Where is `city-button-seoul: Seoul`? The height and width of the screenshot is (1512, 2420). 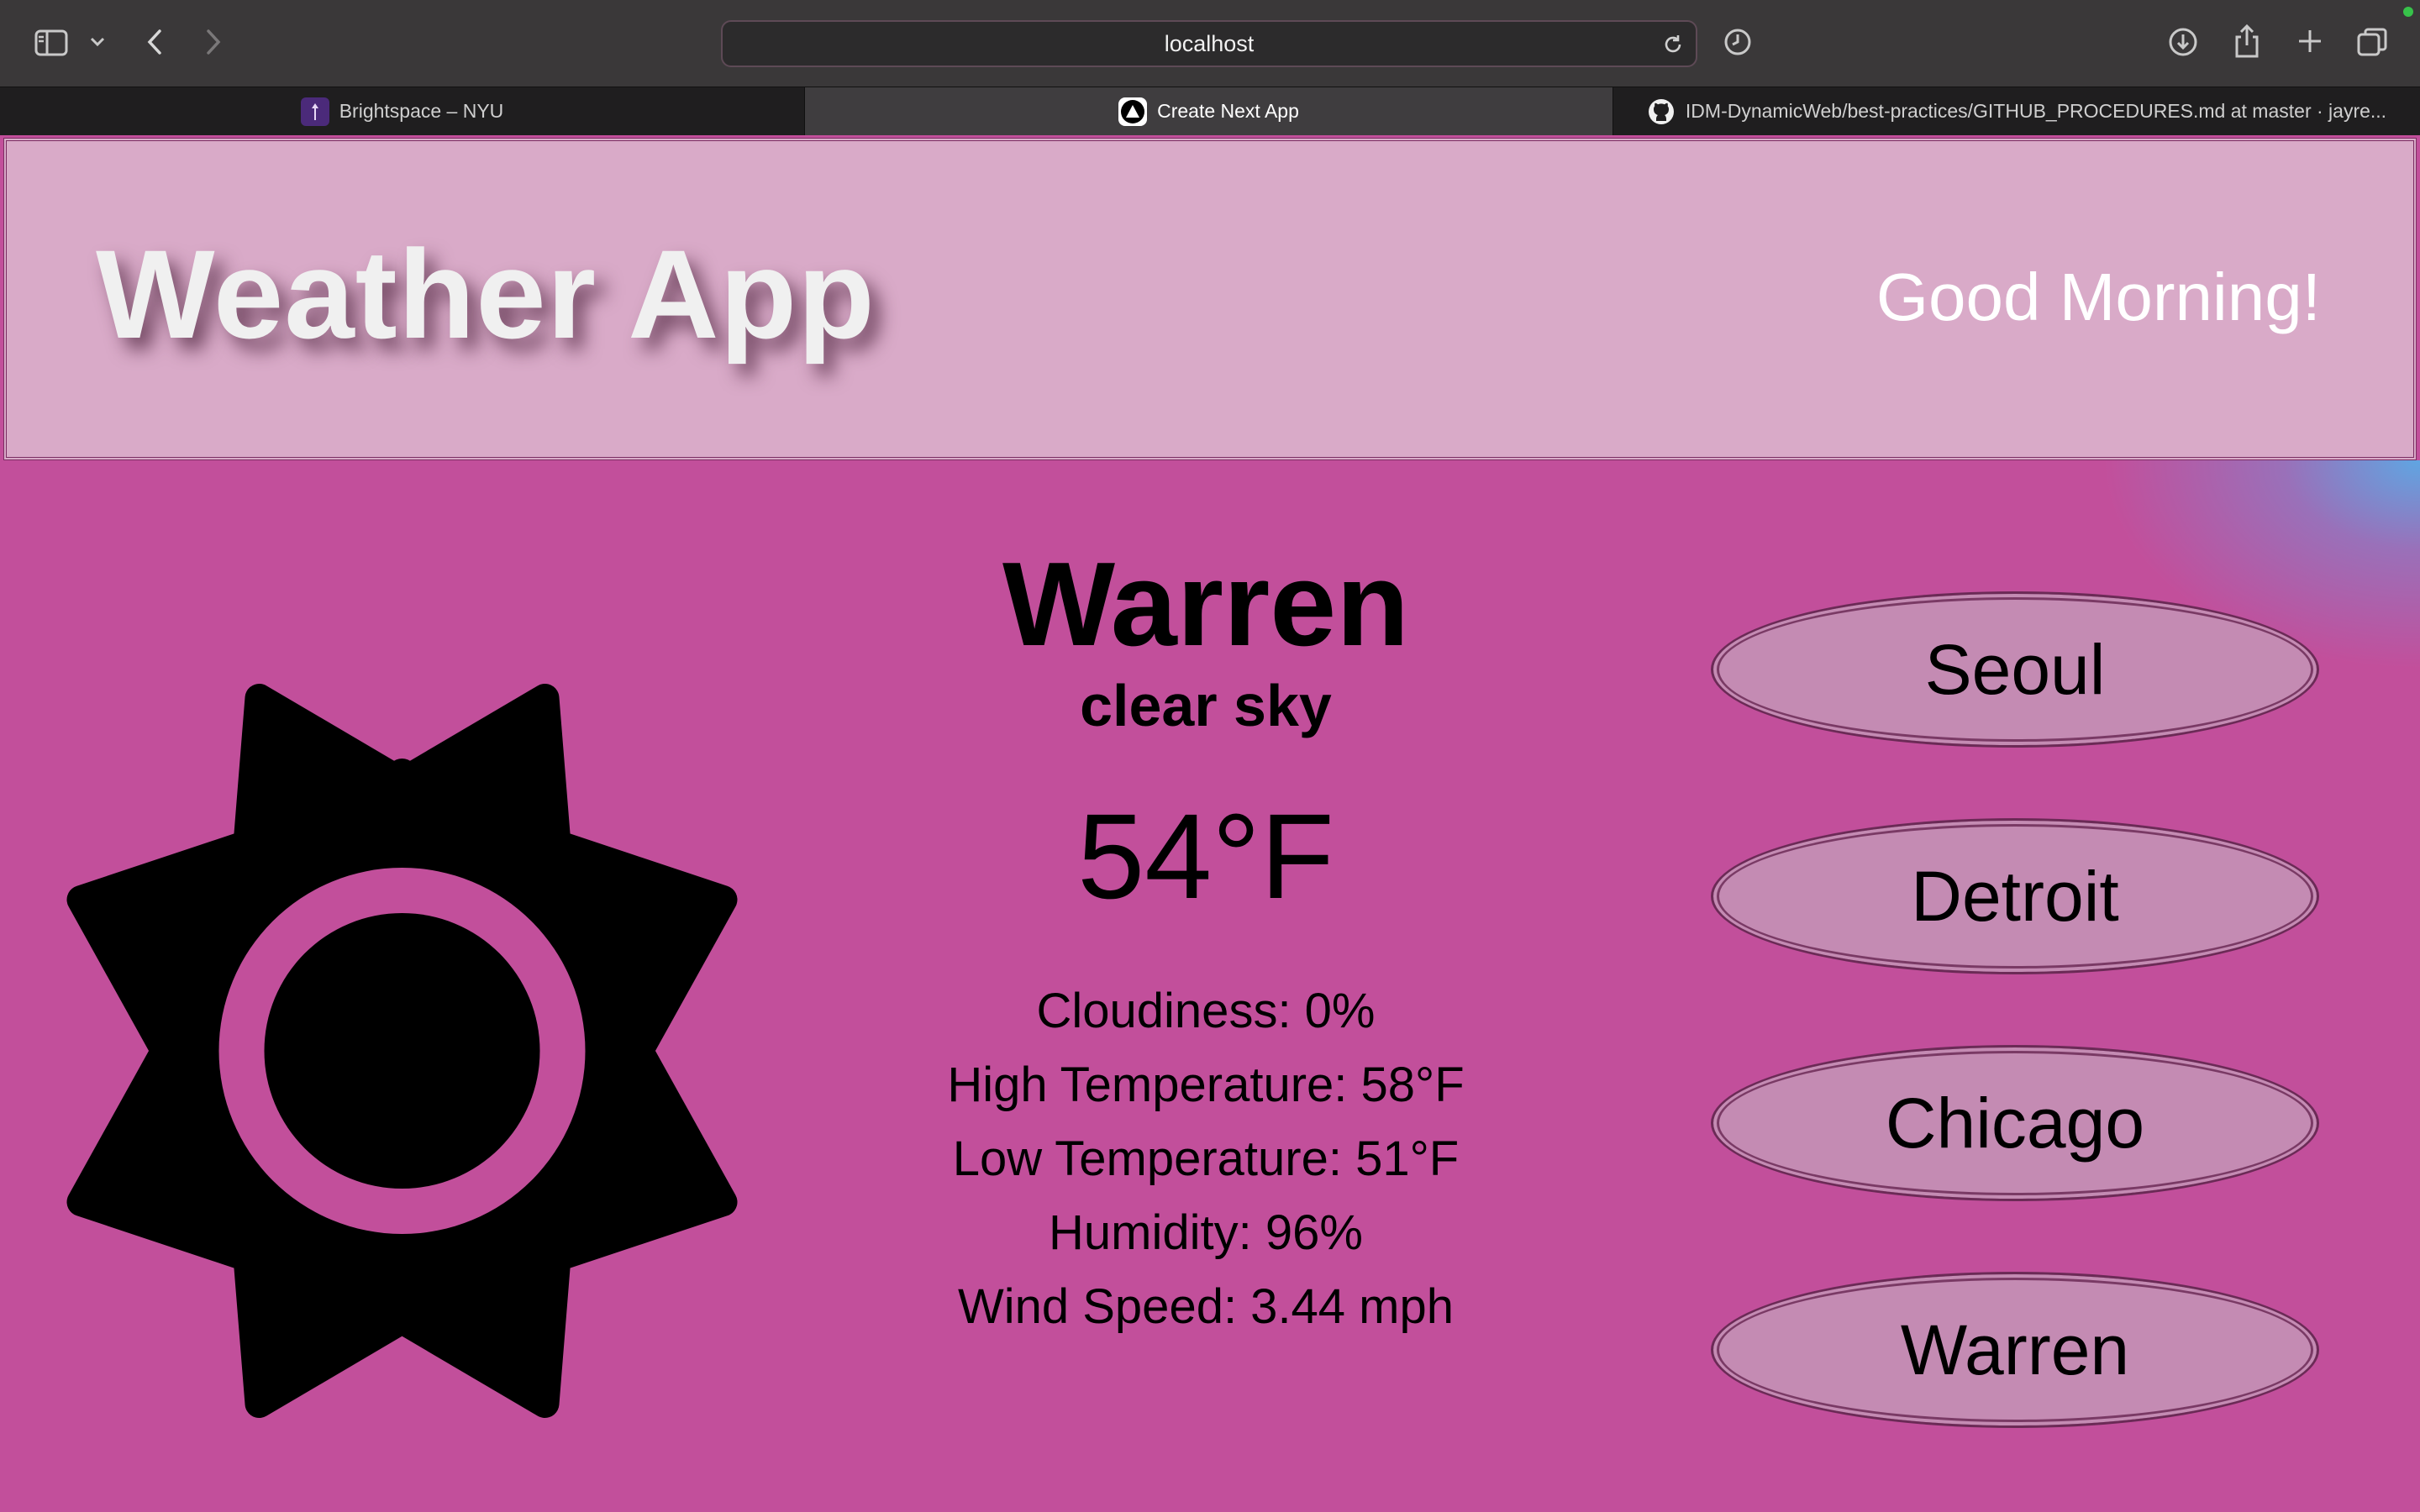 city-button-seoul: Seoul is located at coordinates (2015, 669).